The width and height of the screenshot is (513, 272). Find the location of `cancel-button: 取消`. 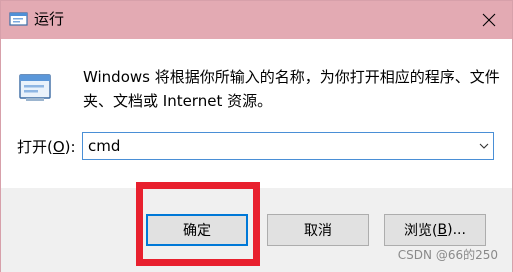

cancel-button: 取消 is located at coordinates (318, 230).